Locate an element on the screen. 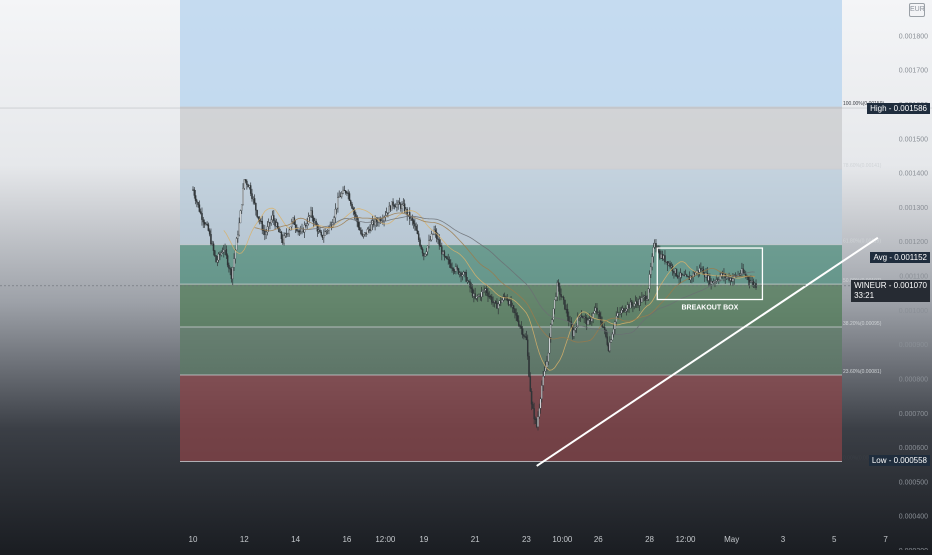  date-axis-label: 12:00 is located at coordinates (685, 539).